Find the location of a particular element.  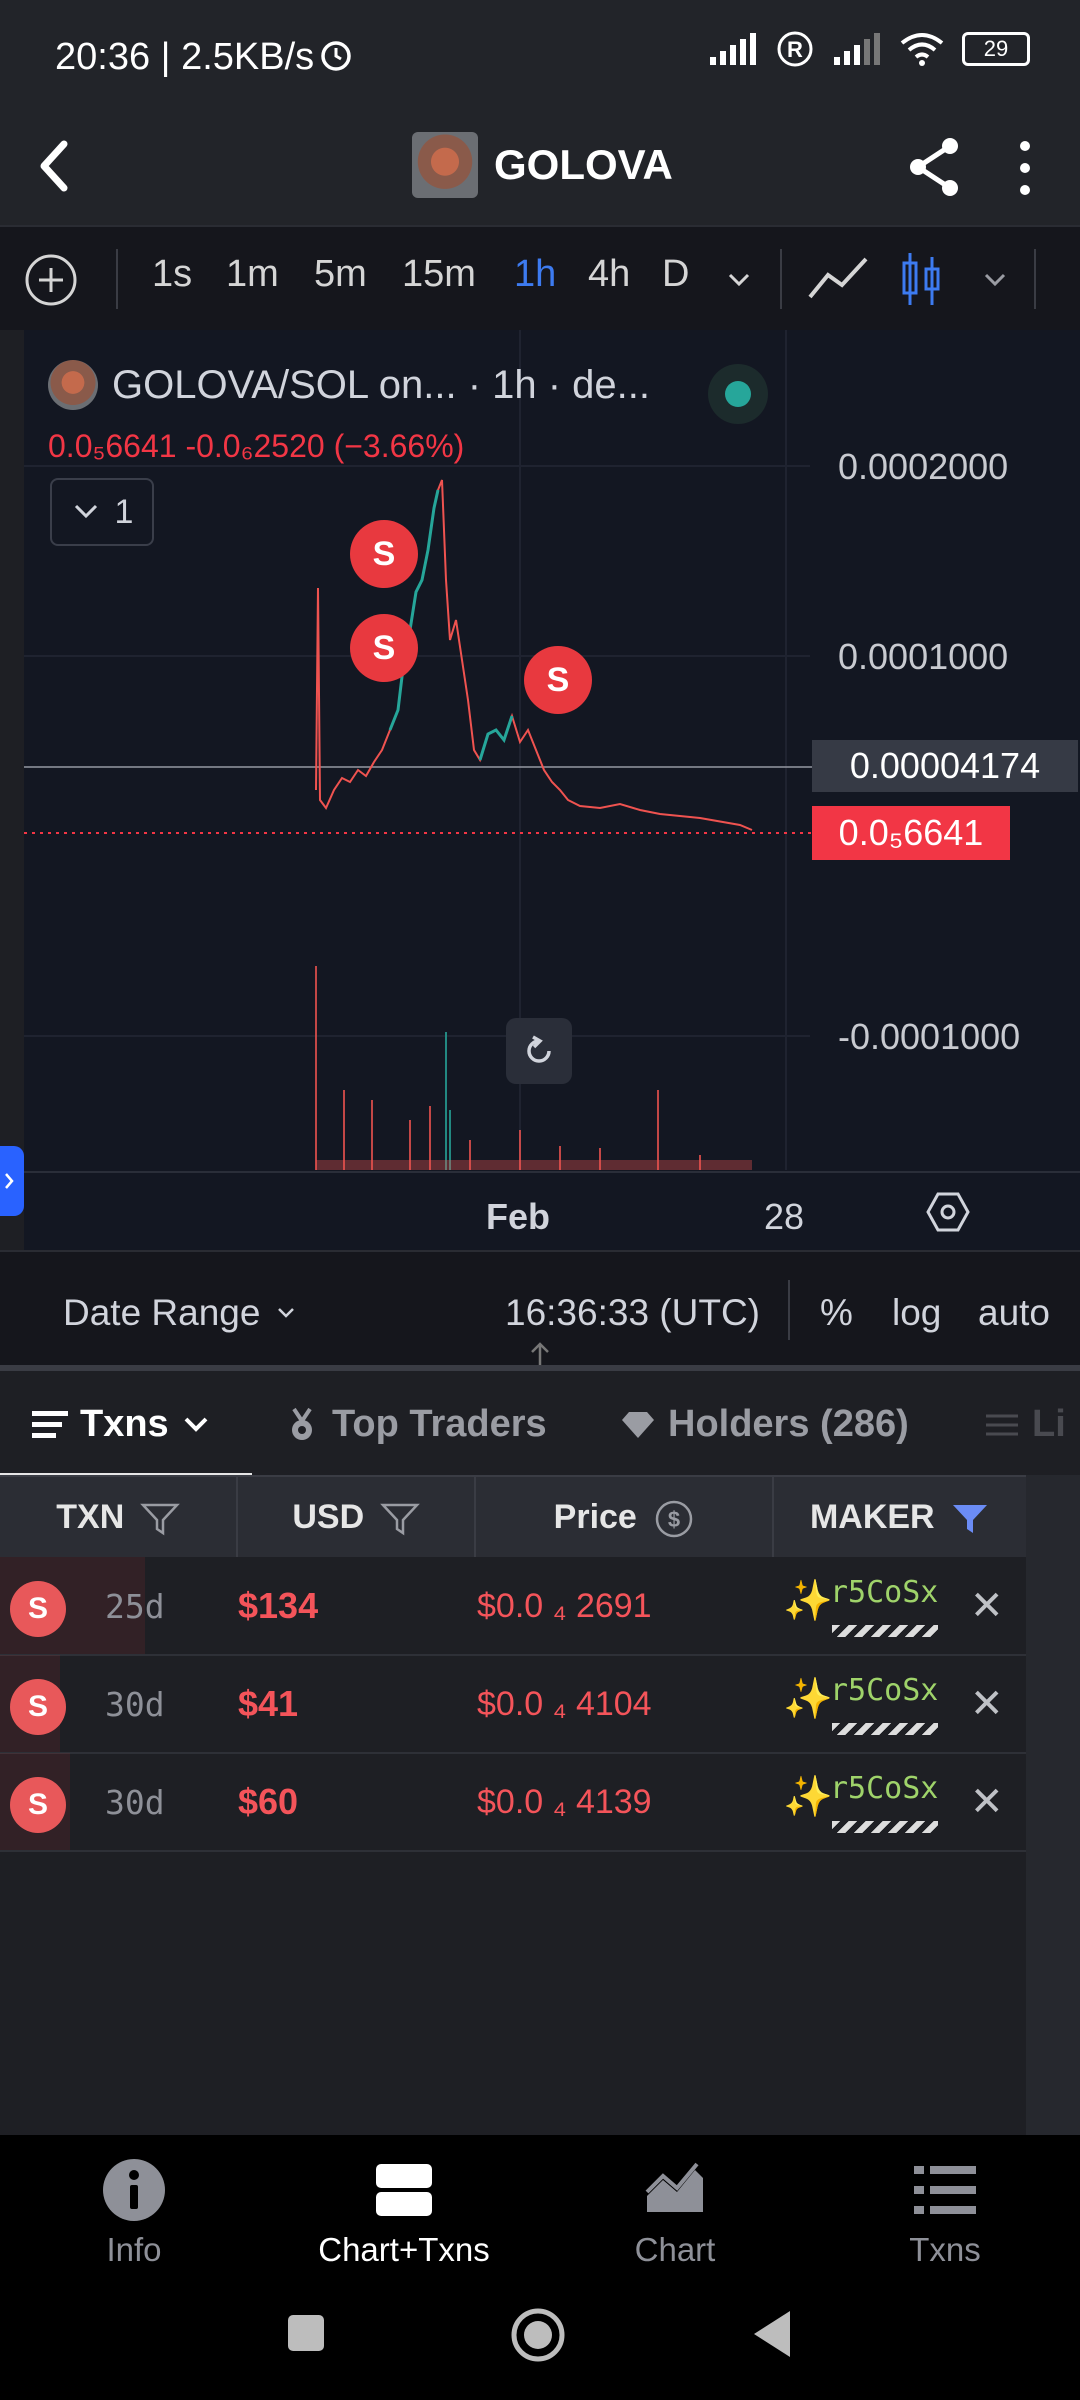

back-system-button is located at coordinates (772, 2336).